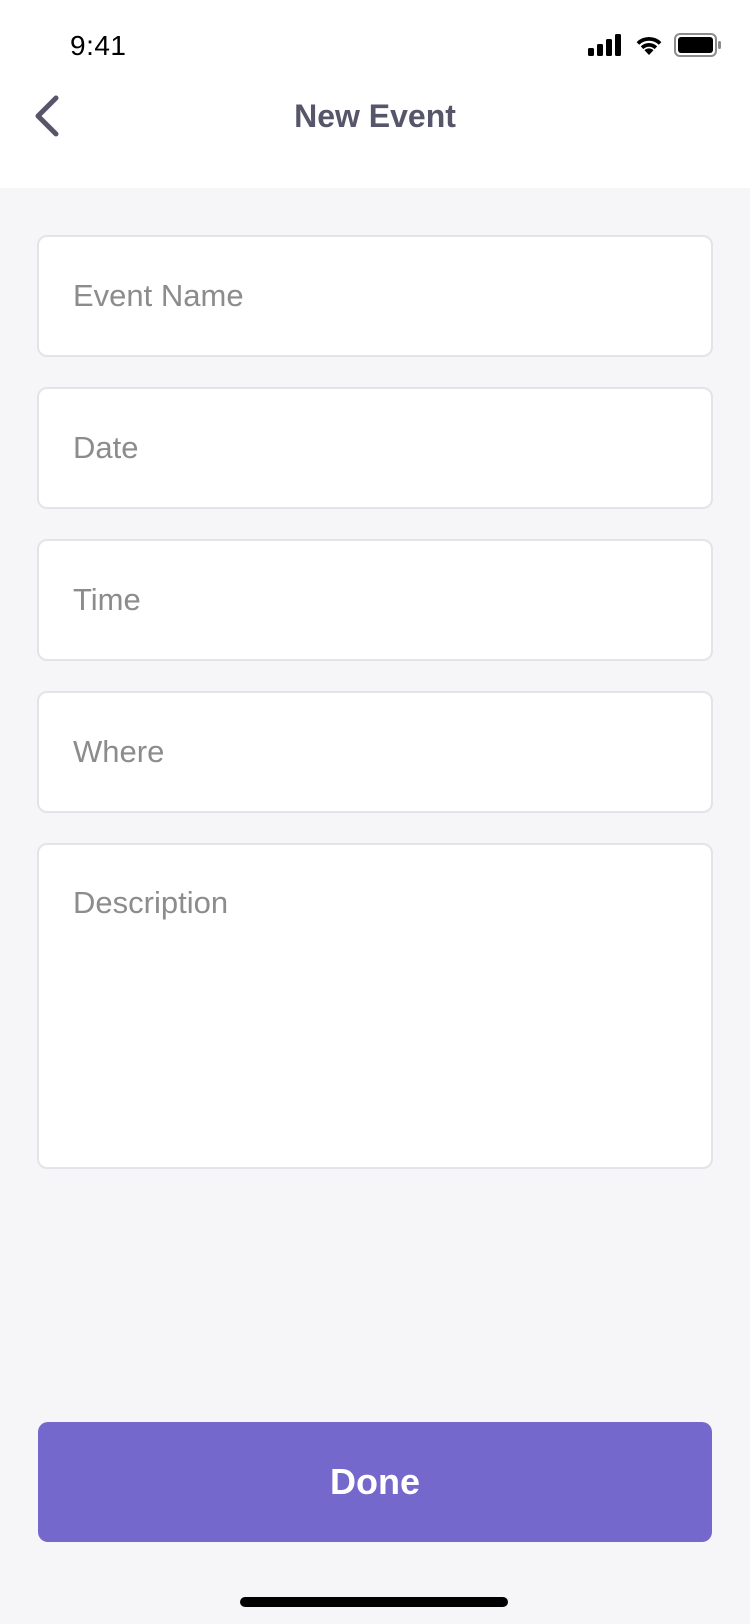  I want to click on event-name-input, so click(375, 296).